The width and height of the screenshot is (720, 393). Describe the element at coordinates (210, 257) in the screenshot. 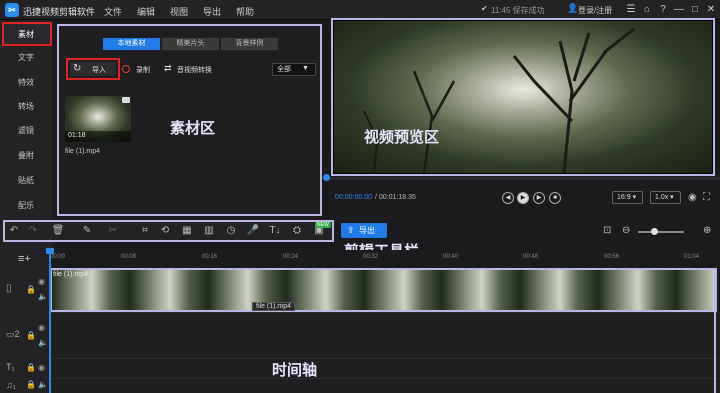

I see `ruler-tick: 00:16` at that location.